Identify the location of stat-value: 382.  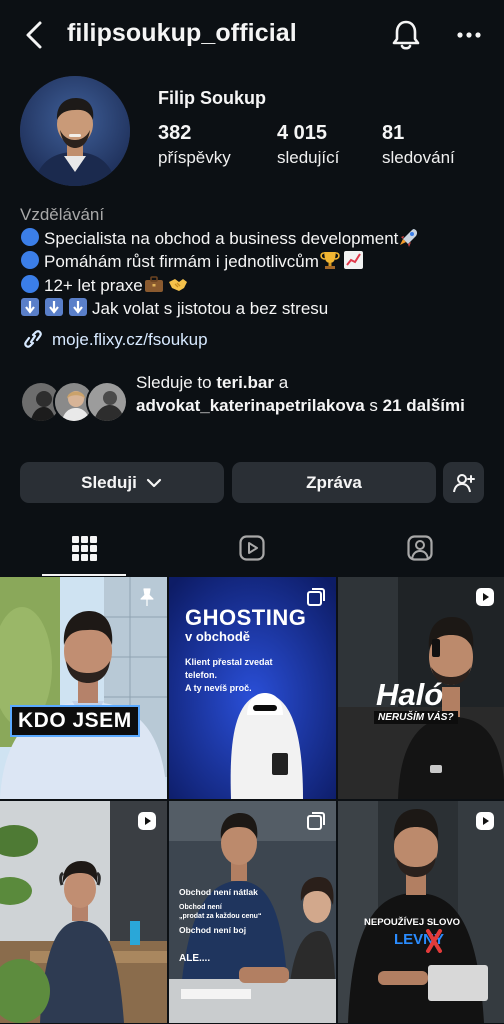
(175, 133).